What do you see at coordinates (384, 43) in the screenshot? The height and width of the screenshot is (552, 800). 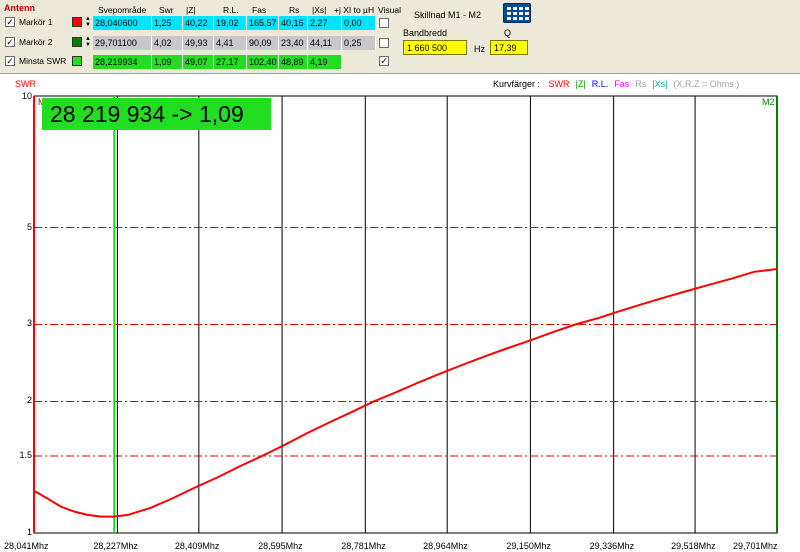 I see `marker2-visual-checkbox` at bounding box center [384, 43].